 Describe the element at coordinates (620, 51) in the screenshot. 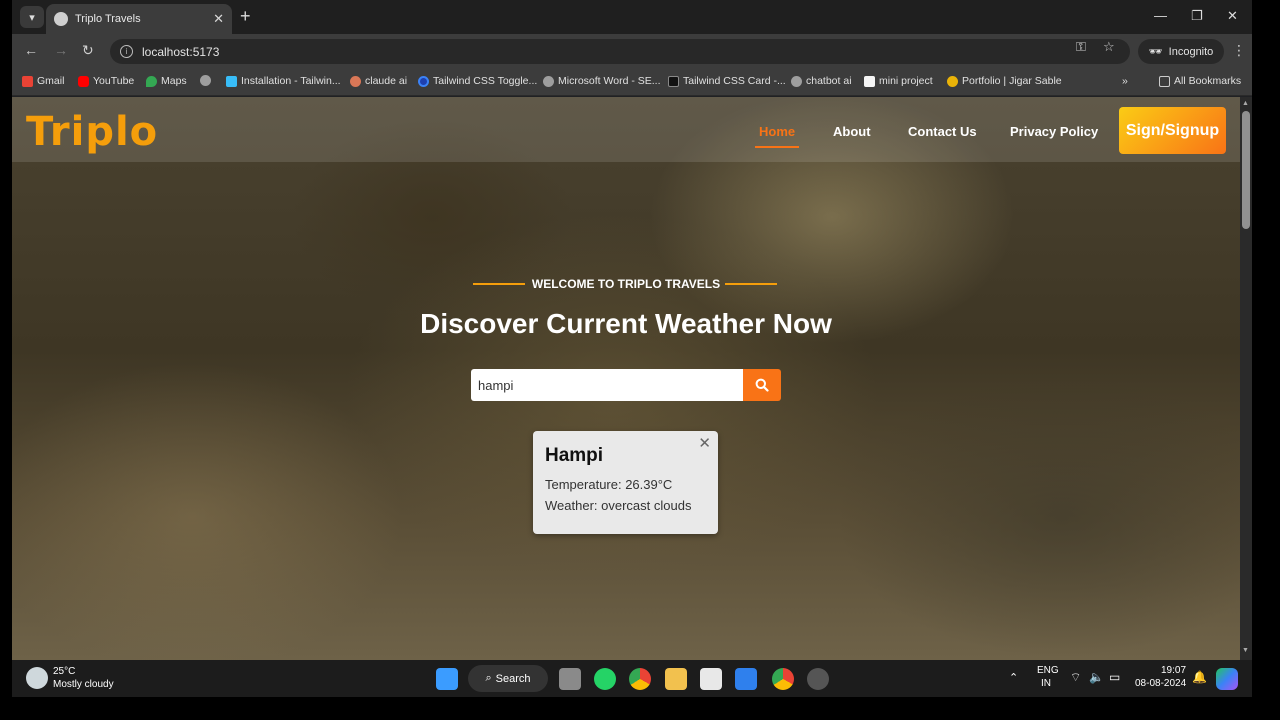

I see `address-bar: i localhost:5173` at that location.